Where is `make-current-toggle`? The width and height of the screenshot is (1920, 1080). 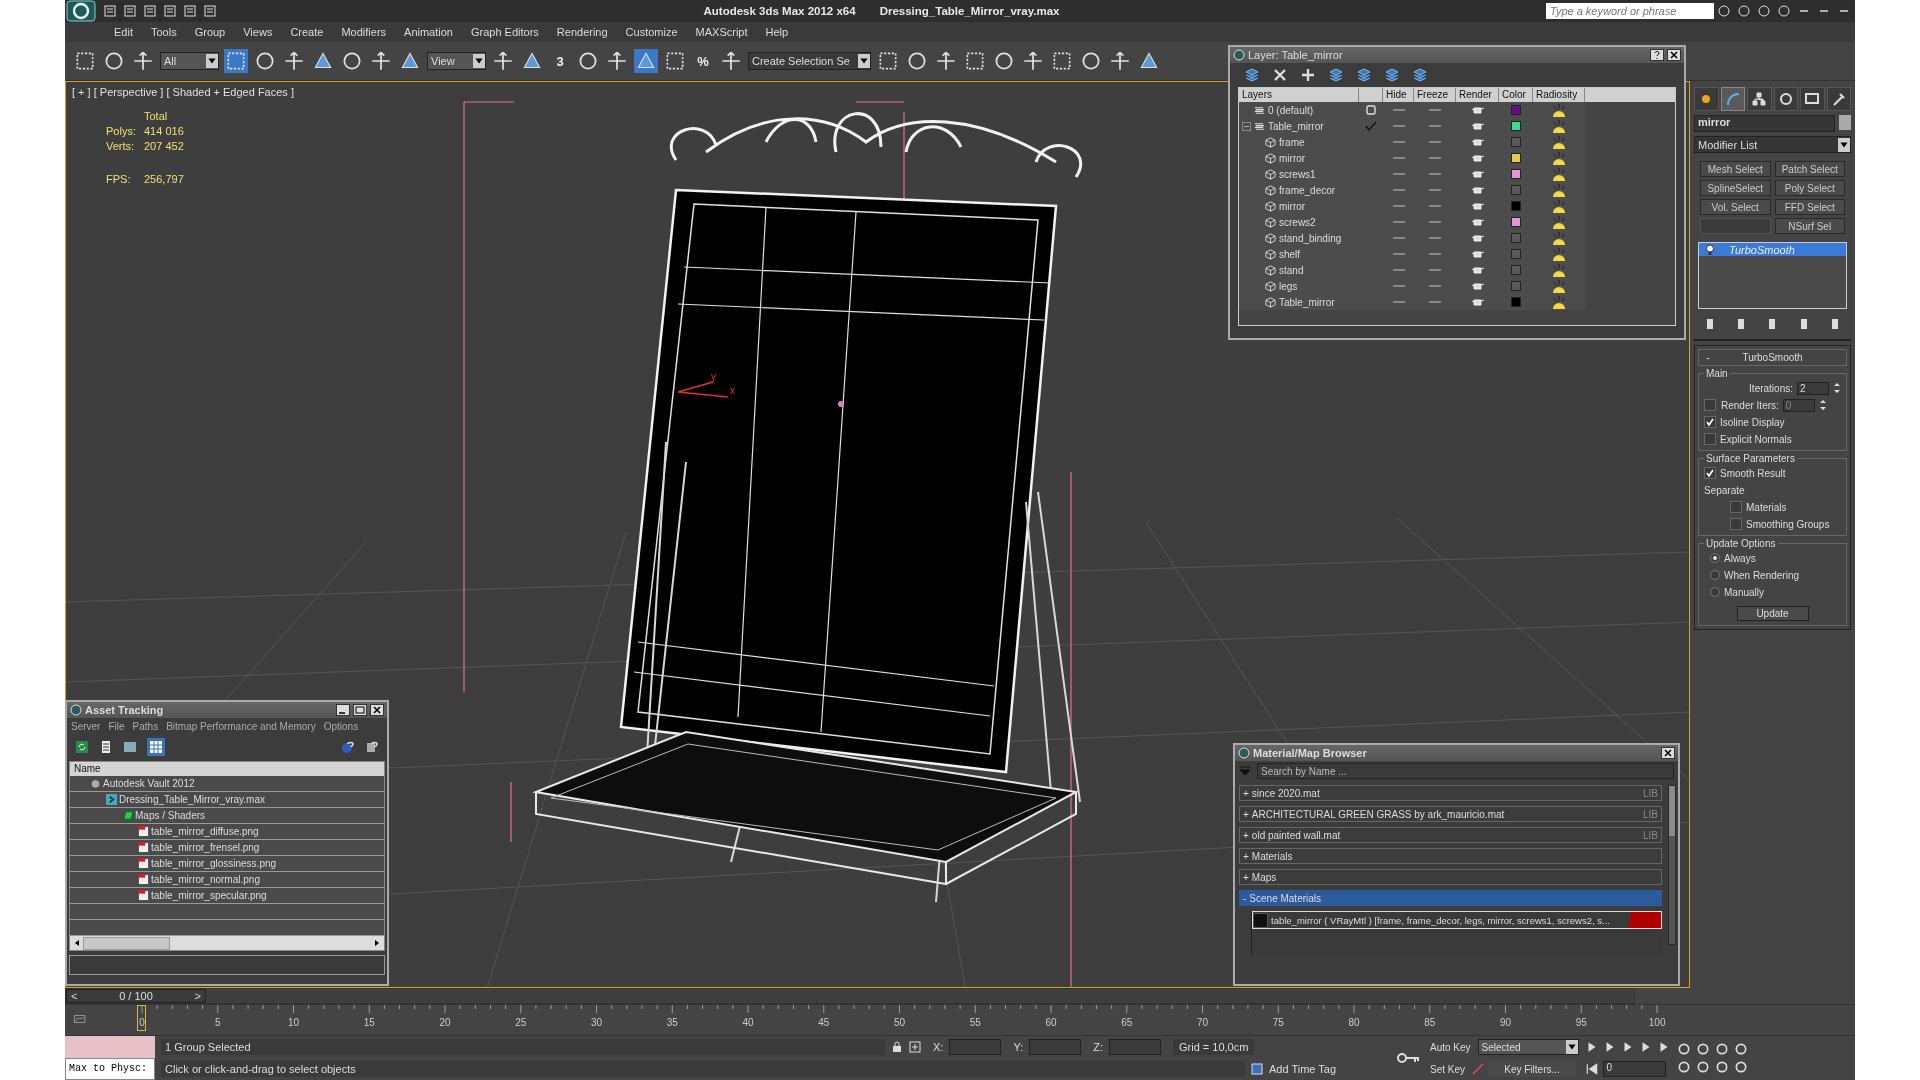 make-current-toggle is located at coordinates (1371, 110).